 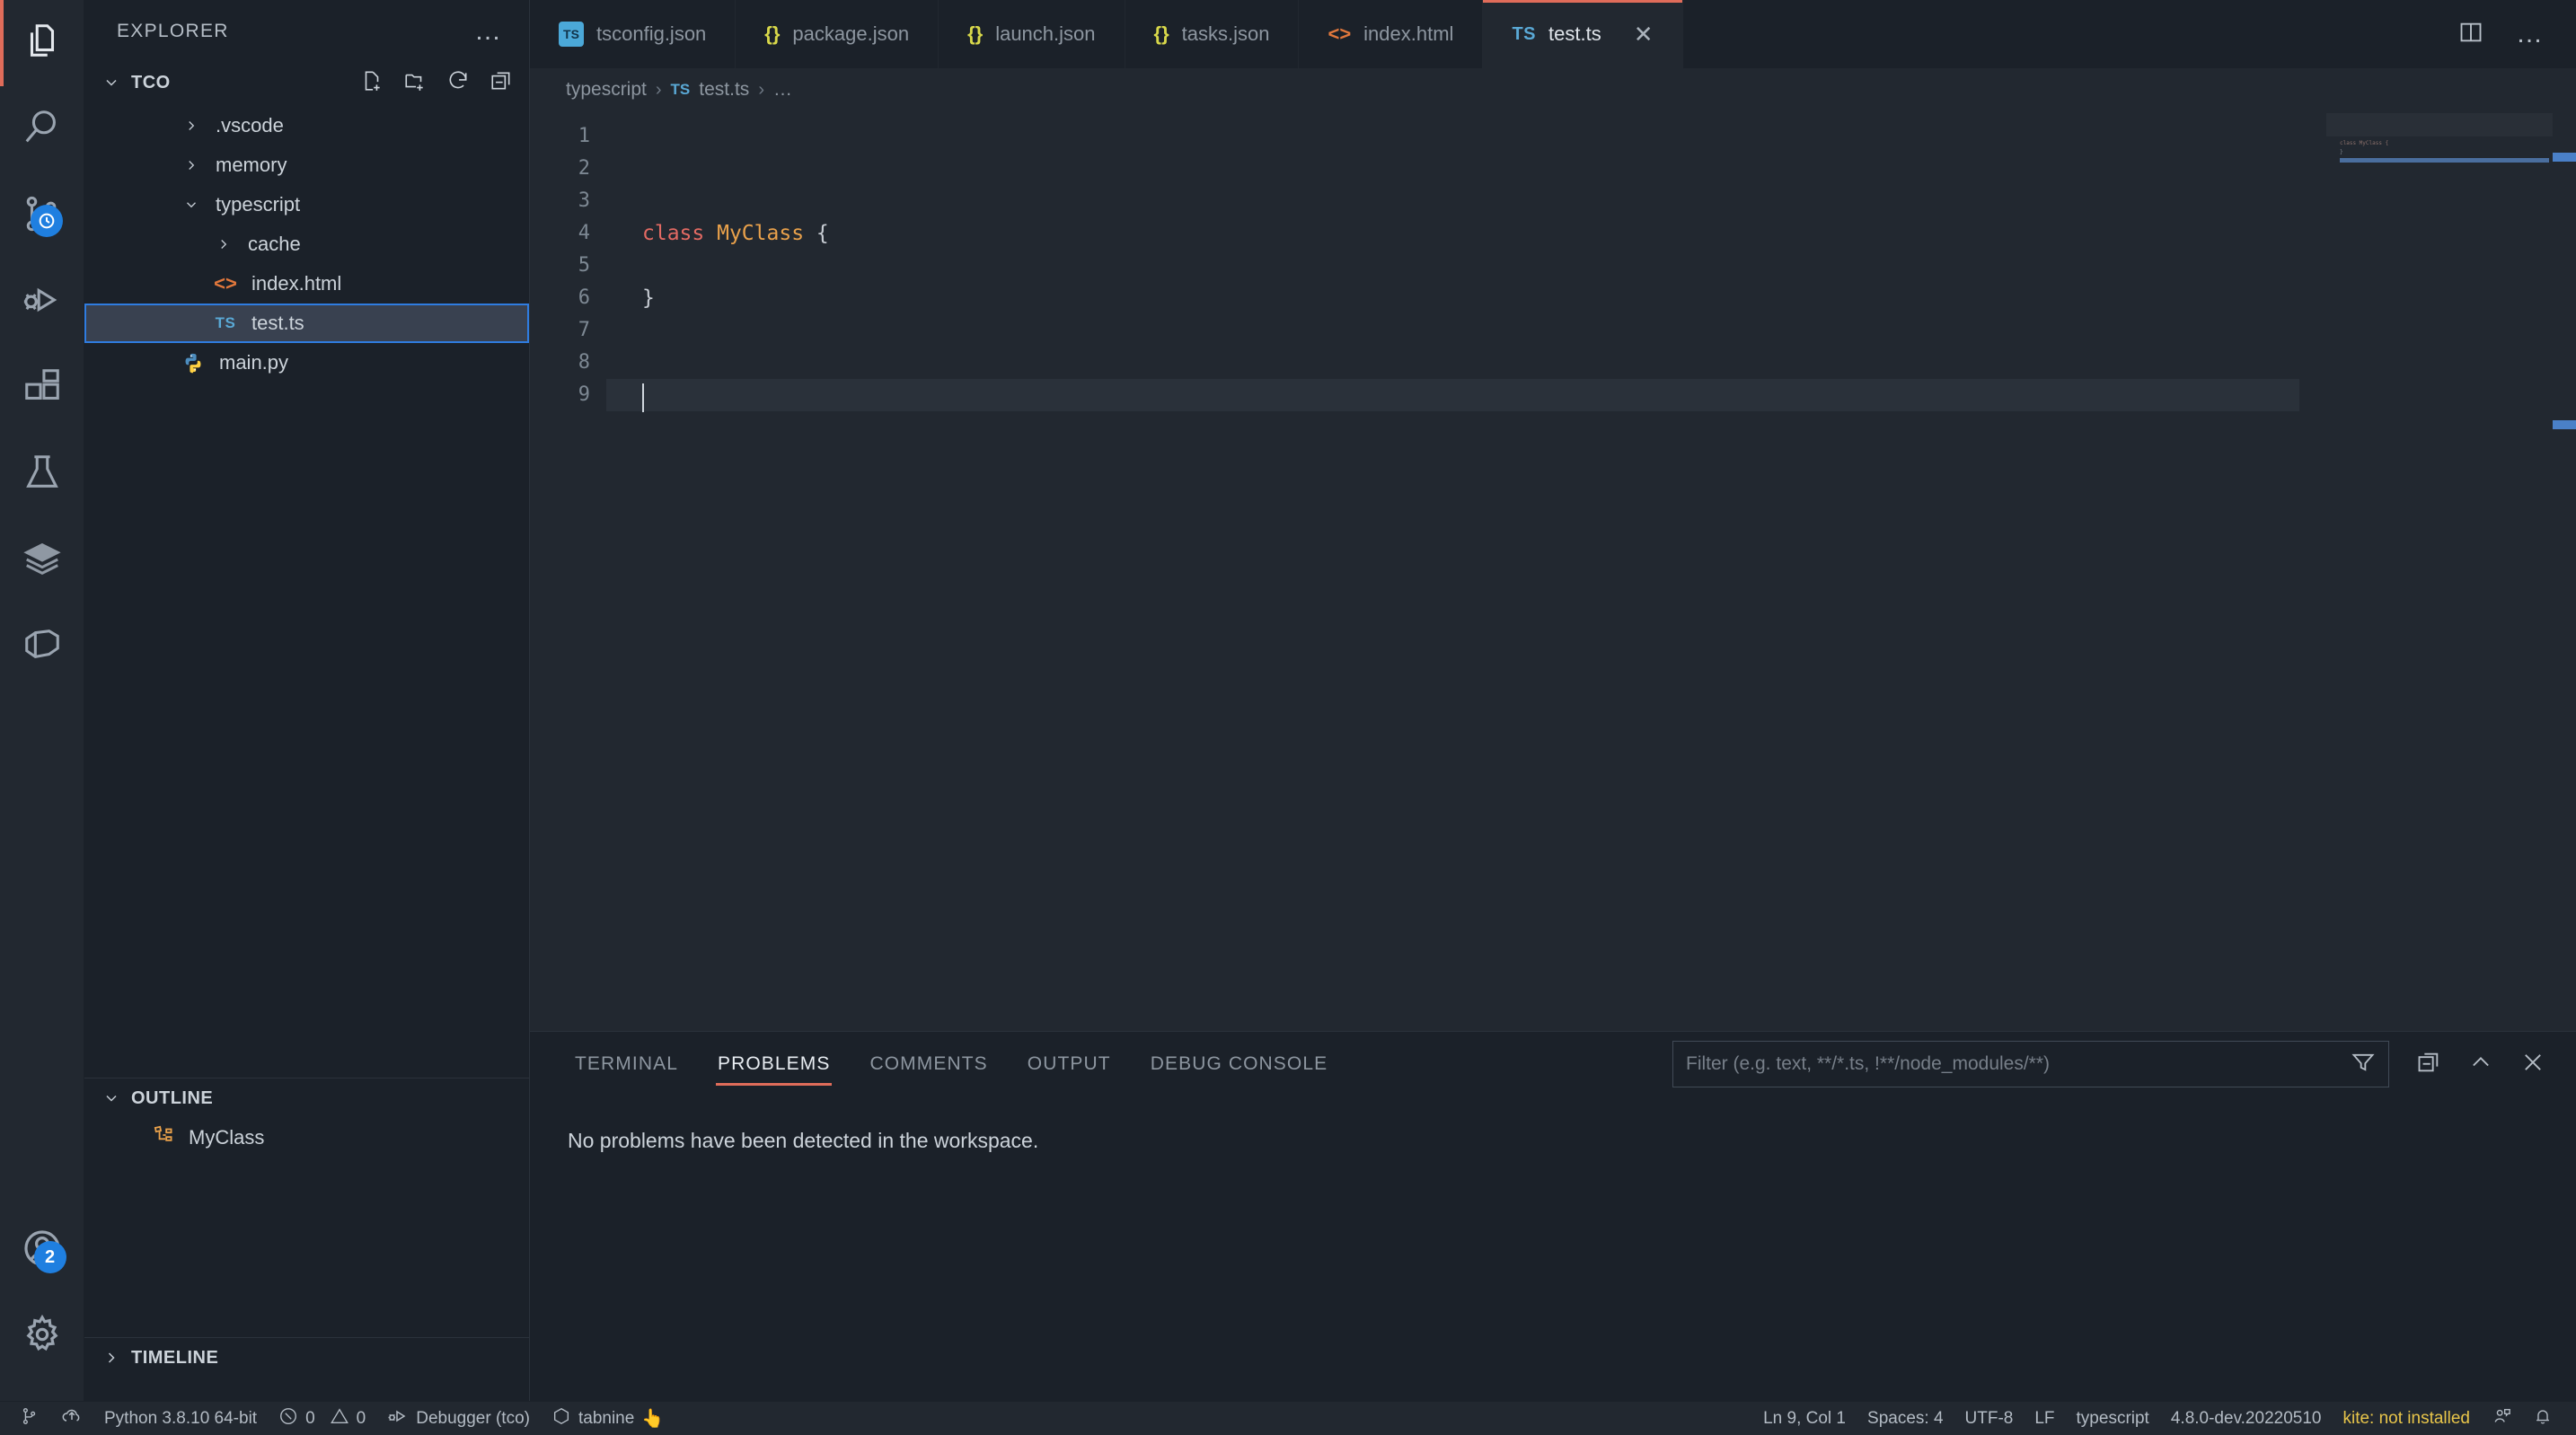 I want to click on status-notifications, so click(x=2542, y=1418).